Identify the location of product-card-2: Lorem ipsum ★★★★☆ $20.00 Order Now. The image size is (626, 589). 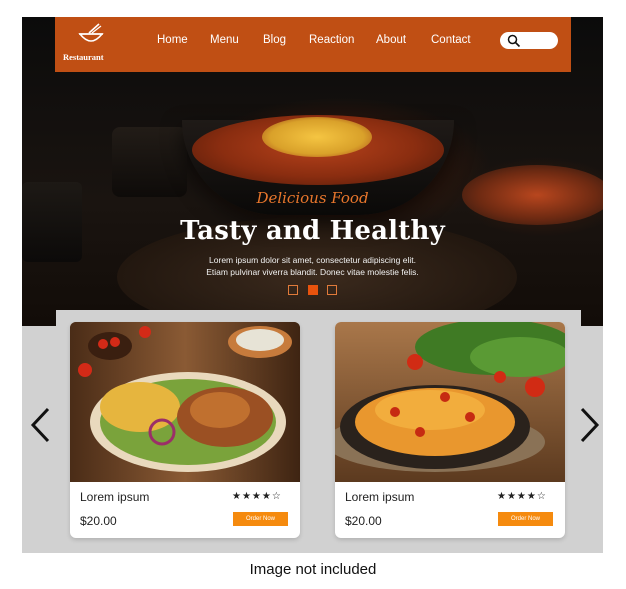
(450, 430).